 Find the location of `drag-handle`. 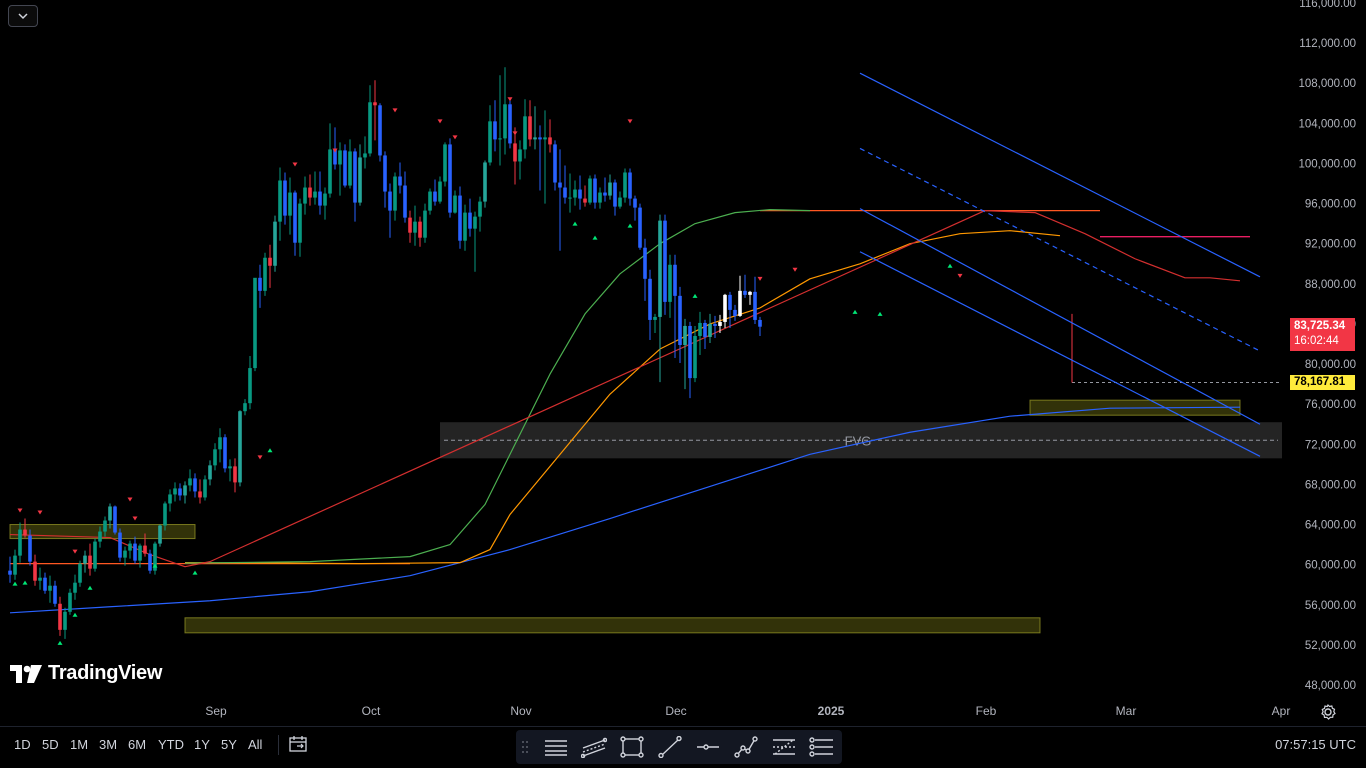

drag-handle is located at coordinates (525, 747).